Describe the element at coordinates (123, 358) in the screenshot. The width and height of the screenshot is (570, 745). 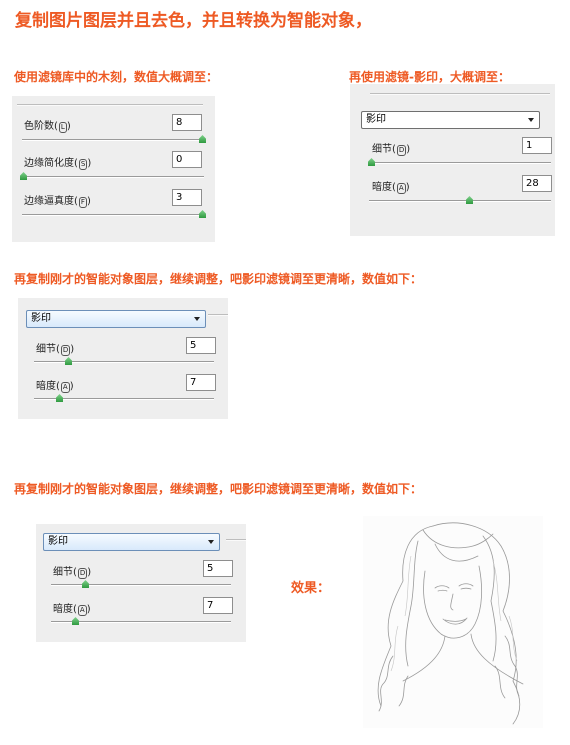
I see `photocopy-panel-2: 影印 细节(D) 5 暗度(A) 7` at that location.